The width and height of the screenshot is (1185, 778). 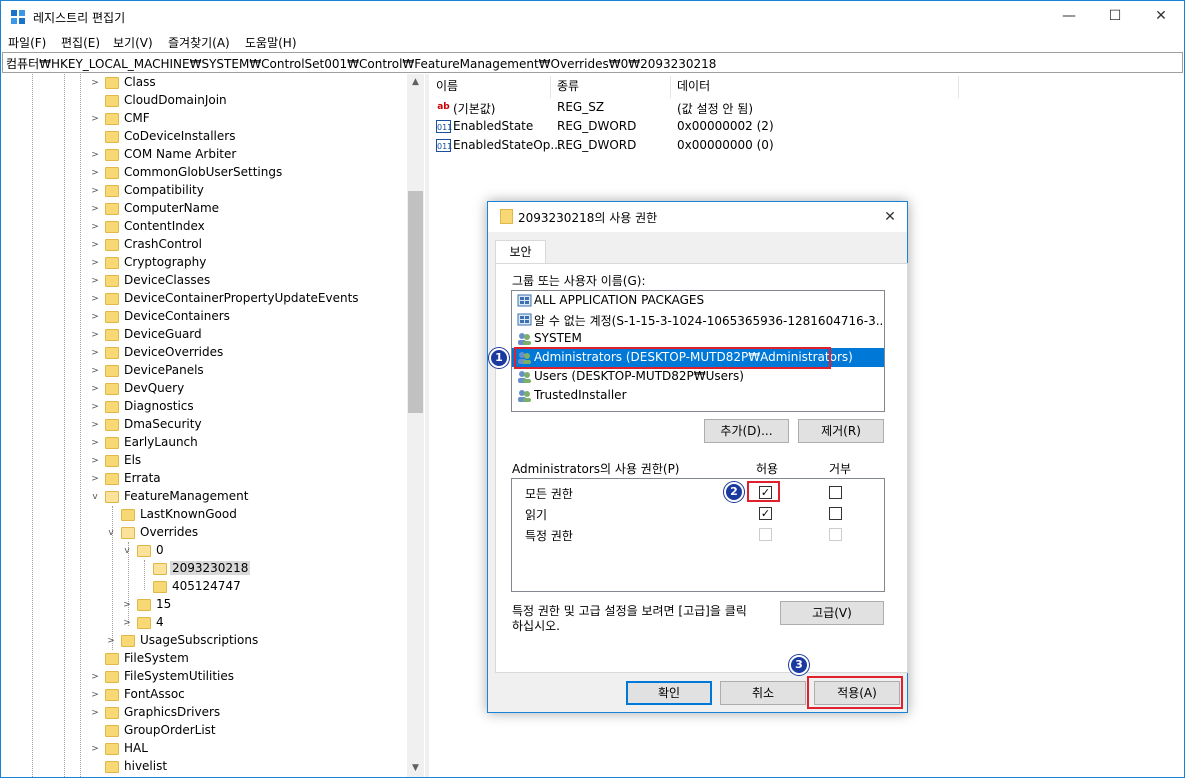 I want to click on cancel-button: 취소, so click(x=763, y=693).